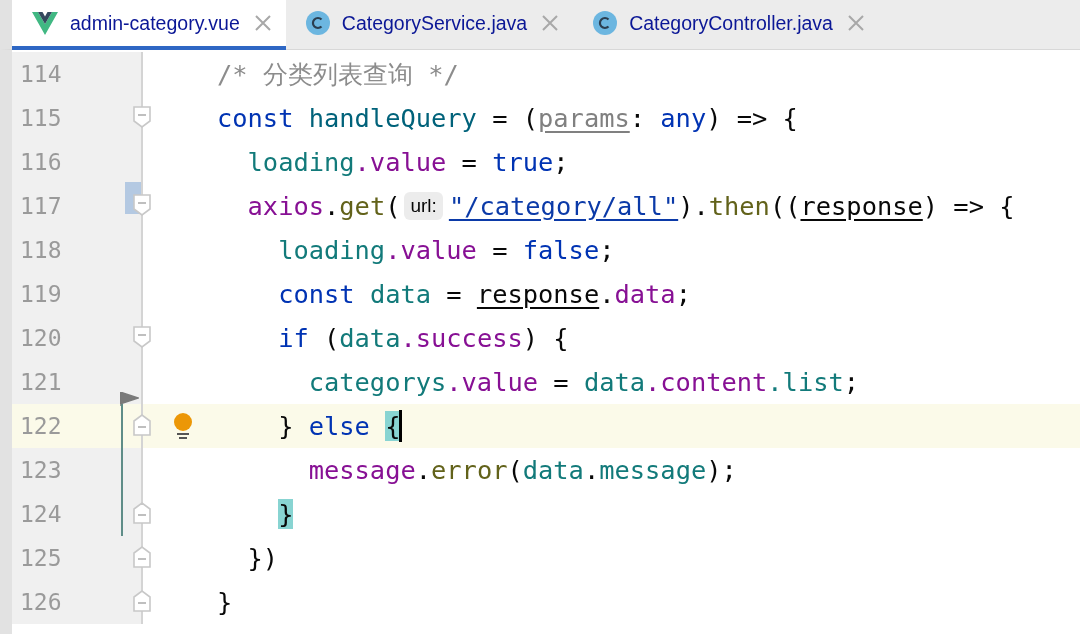 Image resolution: width=1080 pixels, height=634 pixels. Describe the element at coordinates (41, 338) in the screenshot. I see `line-number: 120` at that location.